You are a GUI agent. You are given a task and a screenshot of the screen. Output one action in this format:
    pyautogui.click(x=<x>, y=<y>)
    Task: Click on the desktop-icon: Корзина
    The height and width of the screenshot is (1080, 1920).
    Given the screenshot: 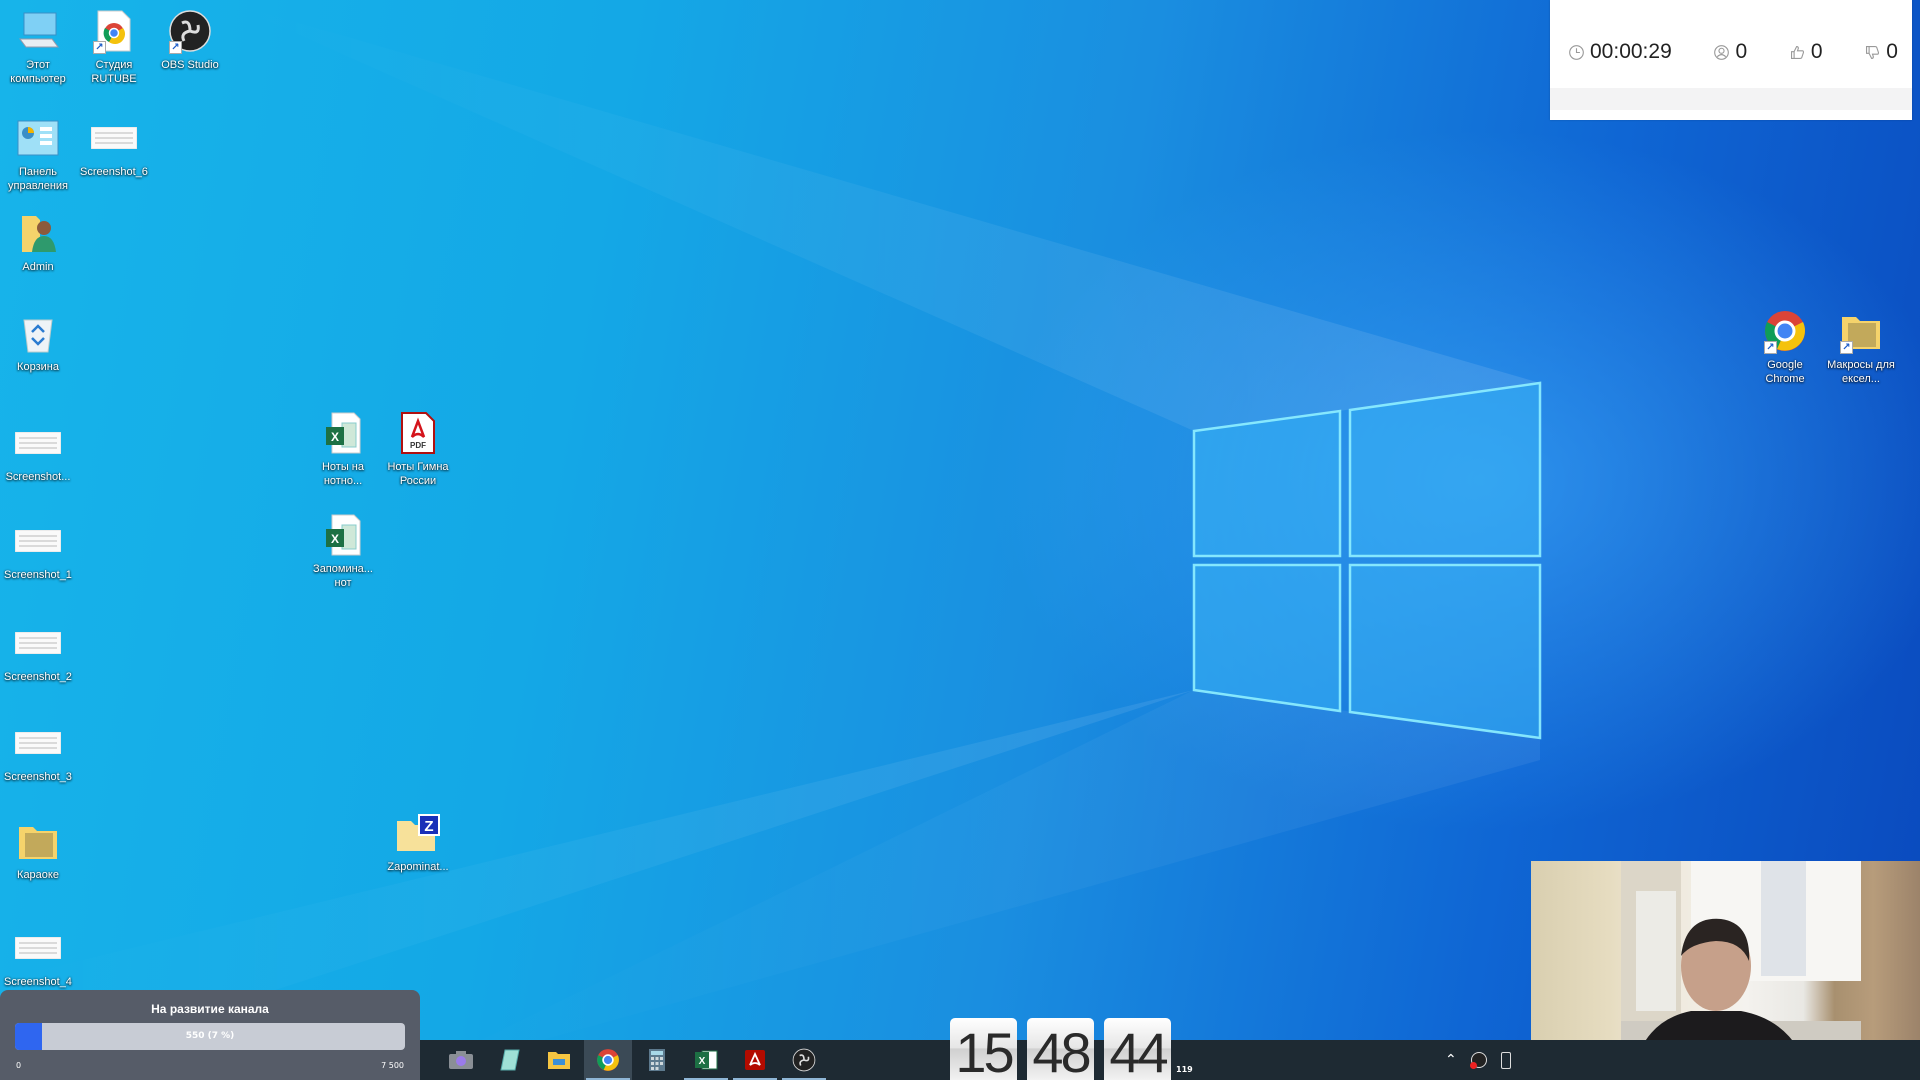 What is the action you would take?
    pyautogui.click(x=38, y=342)
    